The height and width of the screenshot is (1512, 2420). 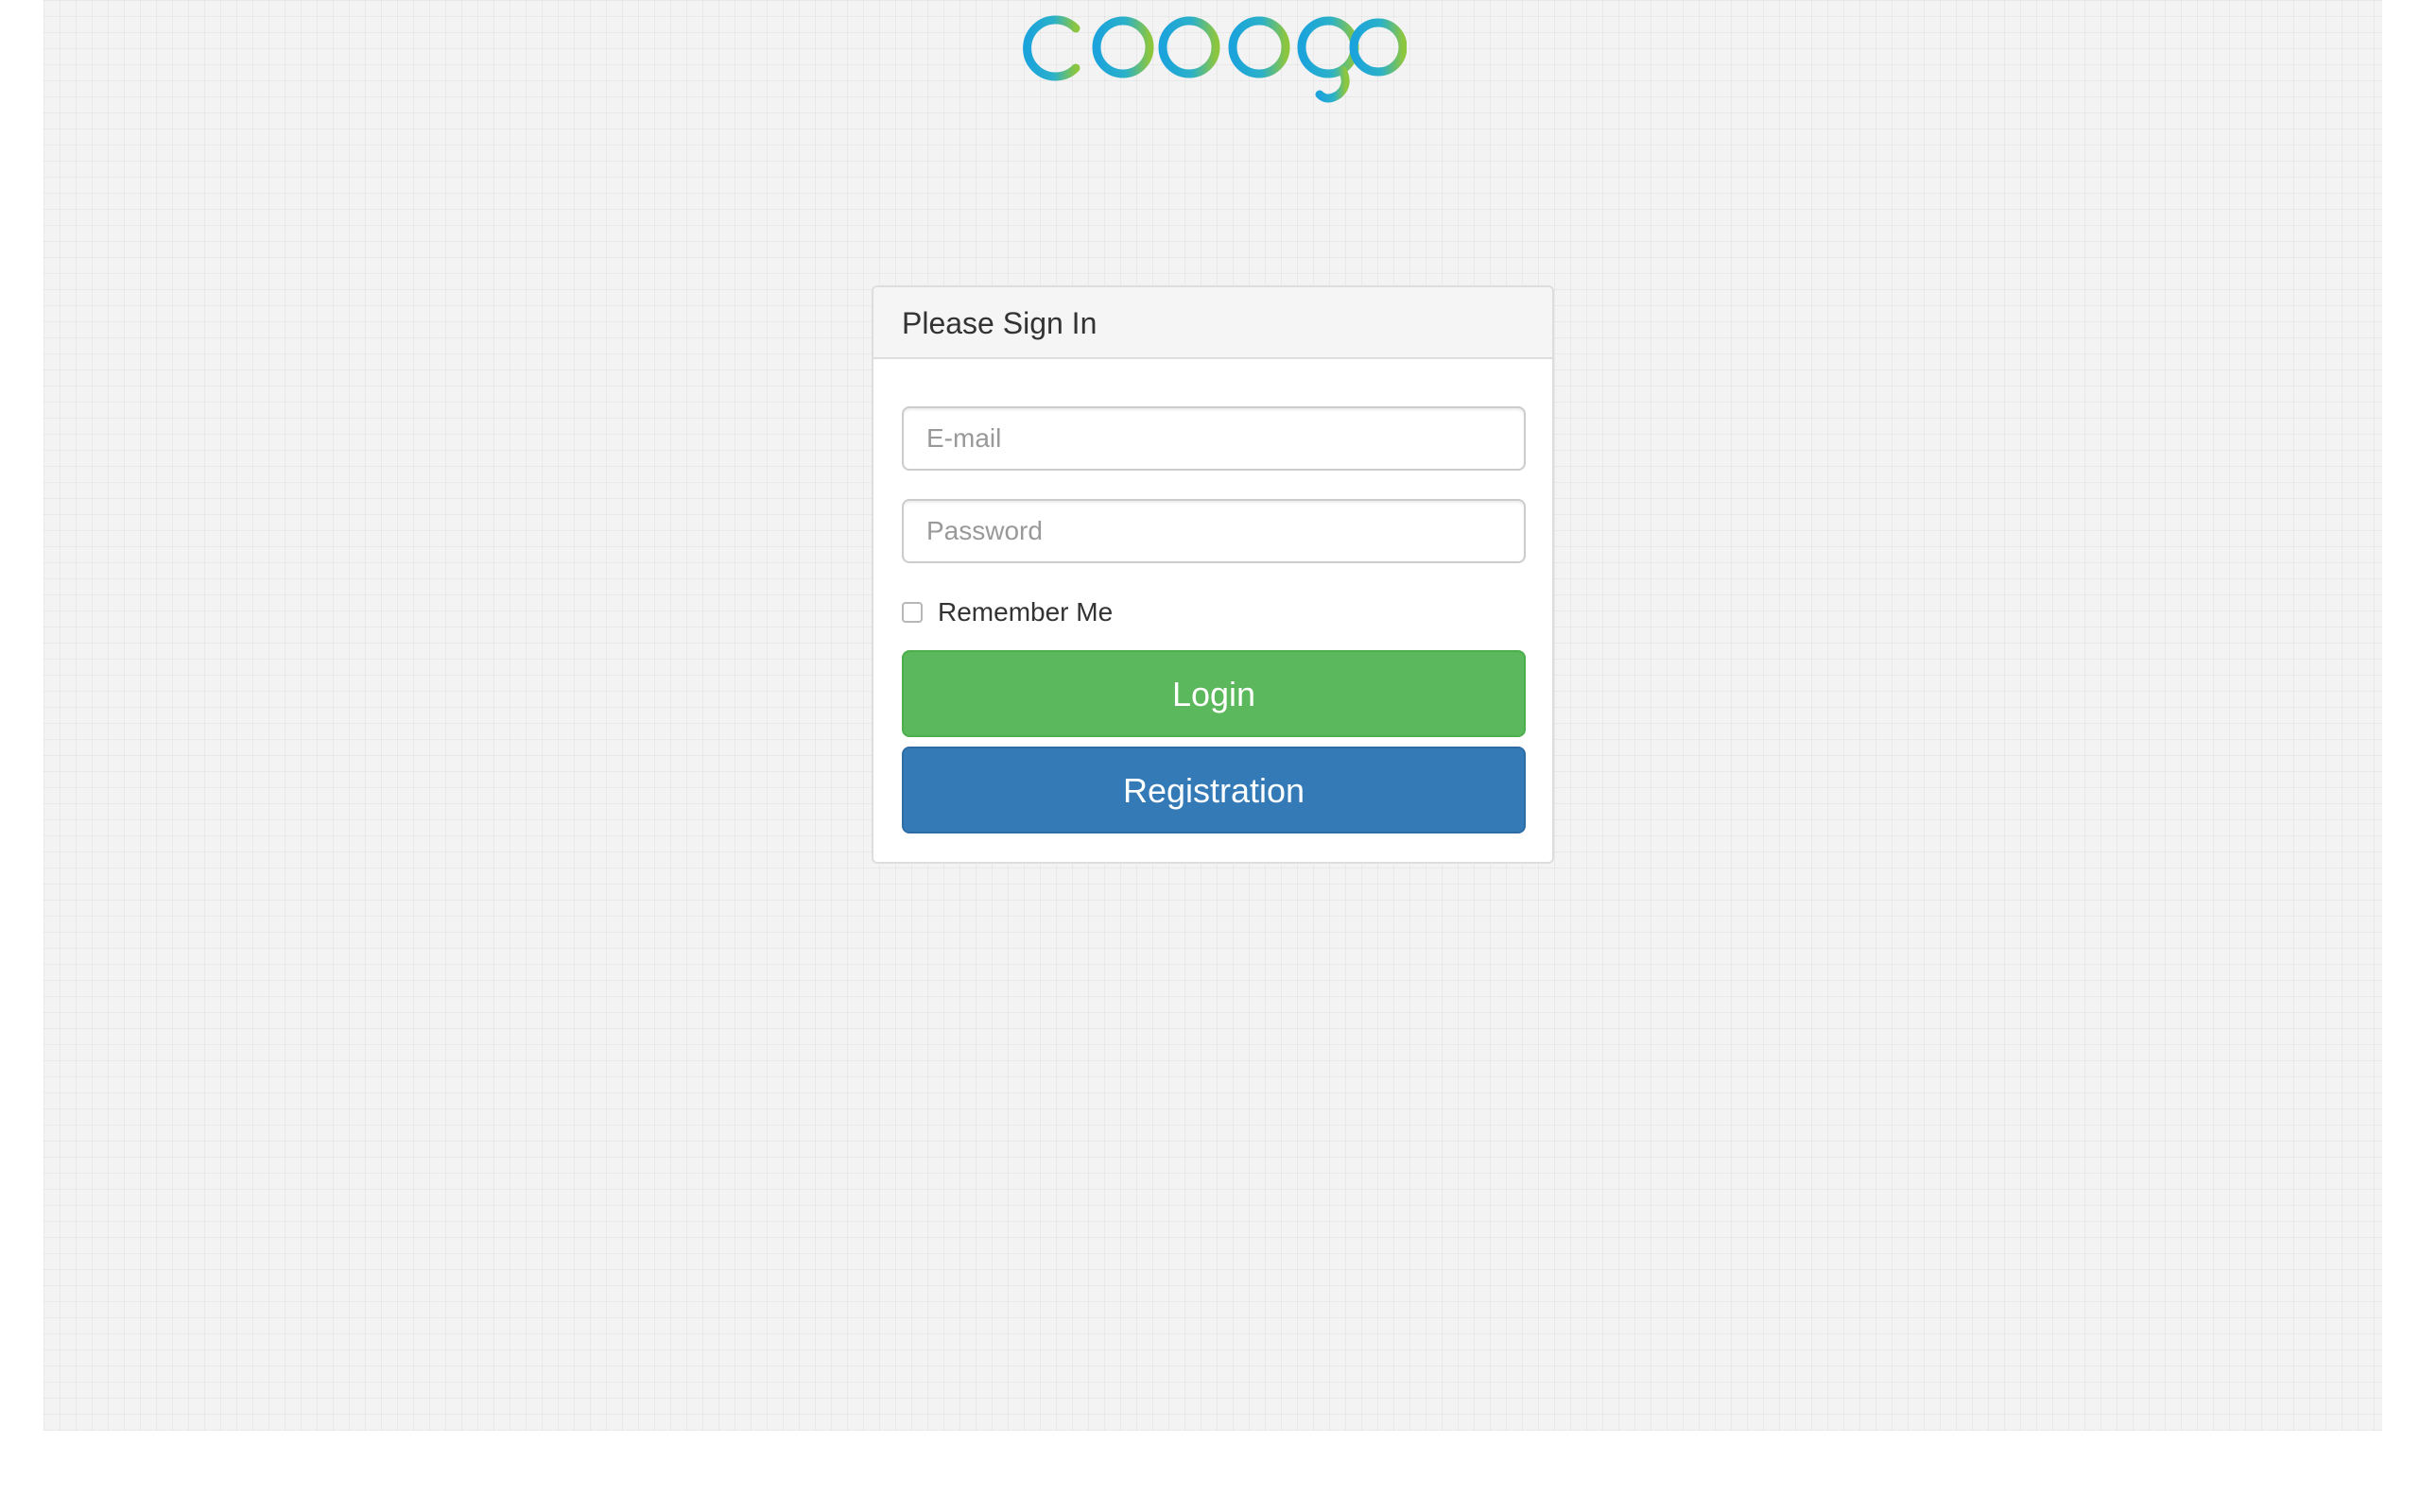 What do you see at coordinates (1025, 612) in the screenshot?
I see `remember-me-label: Remember Me` at bounding box center [1025, 612].